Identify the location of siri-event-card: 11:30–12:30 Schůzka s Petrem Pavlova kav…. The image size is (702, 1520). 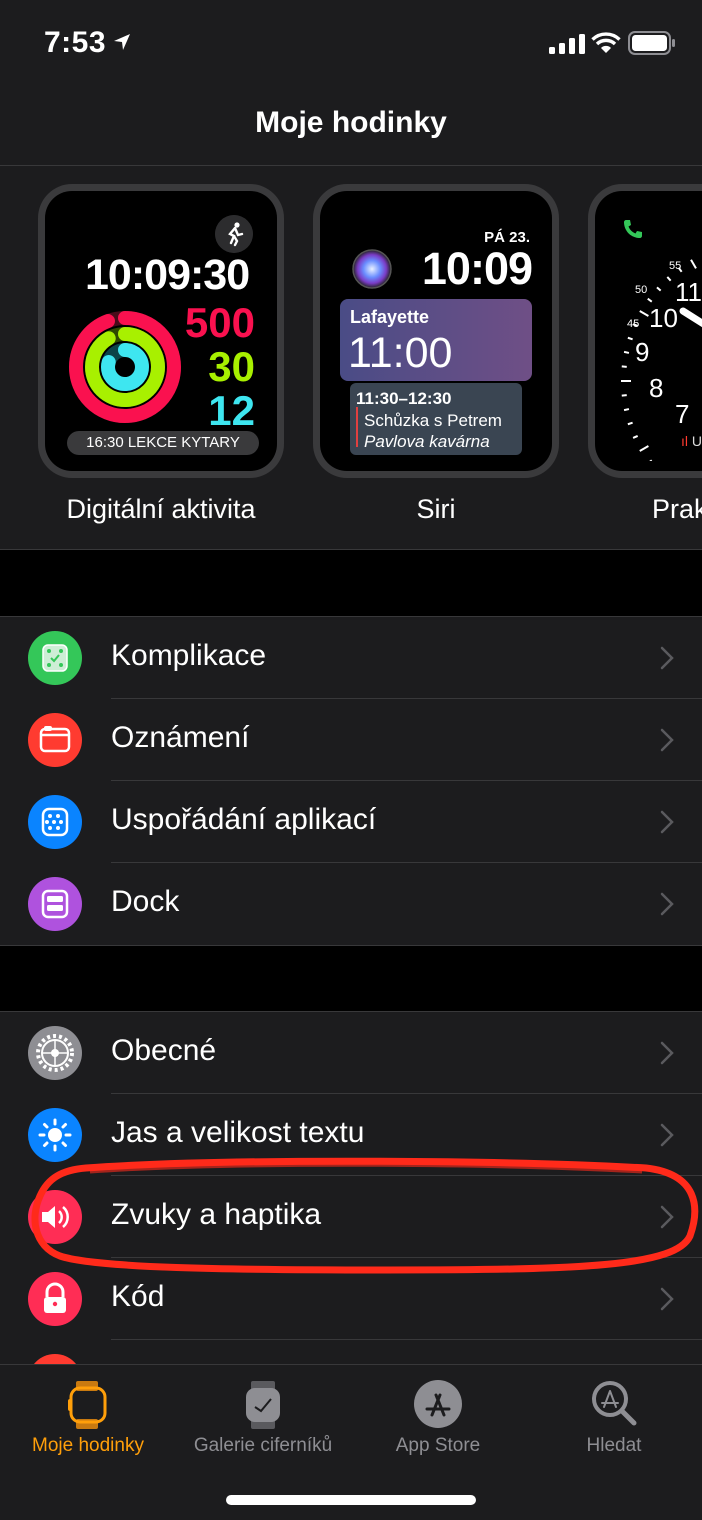
(436, 419).